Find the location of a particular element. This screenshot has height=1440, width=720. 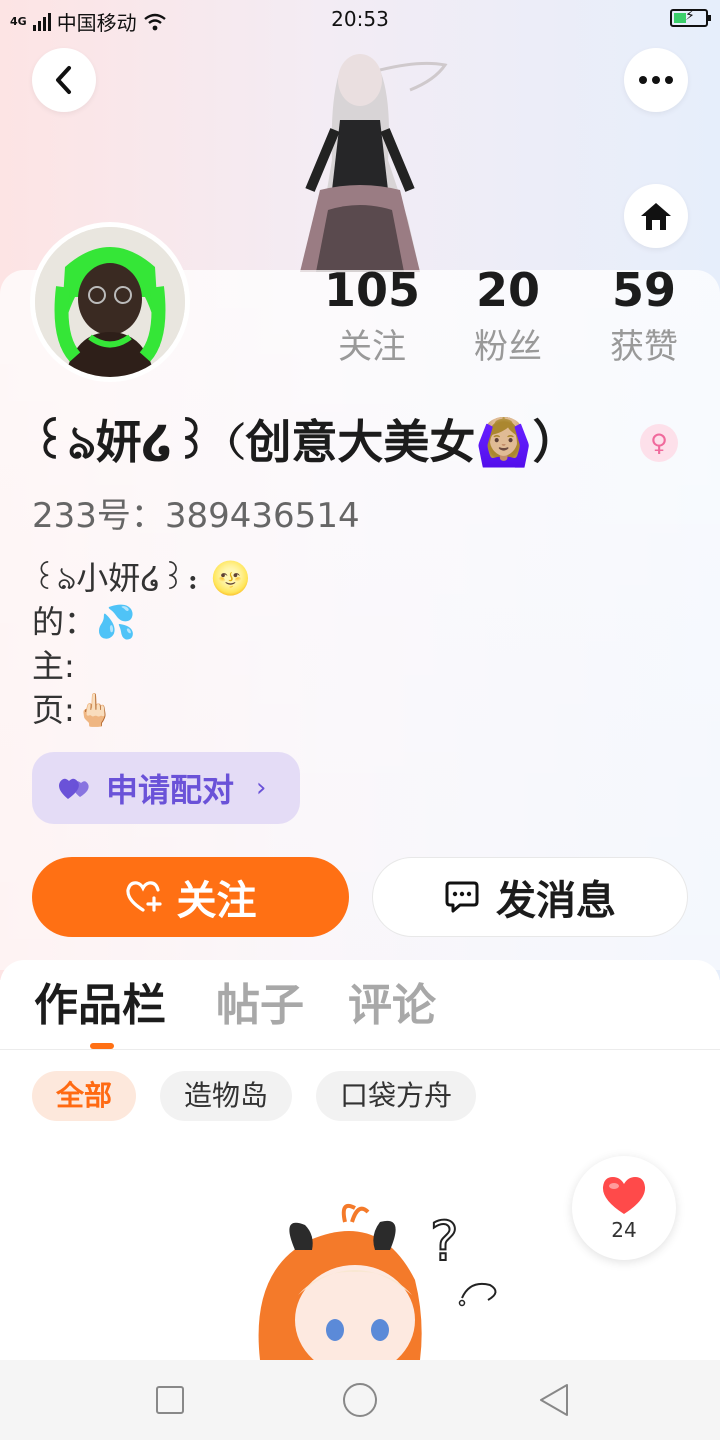

more-button is located at coordinates (656, 80).